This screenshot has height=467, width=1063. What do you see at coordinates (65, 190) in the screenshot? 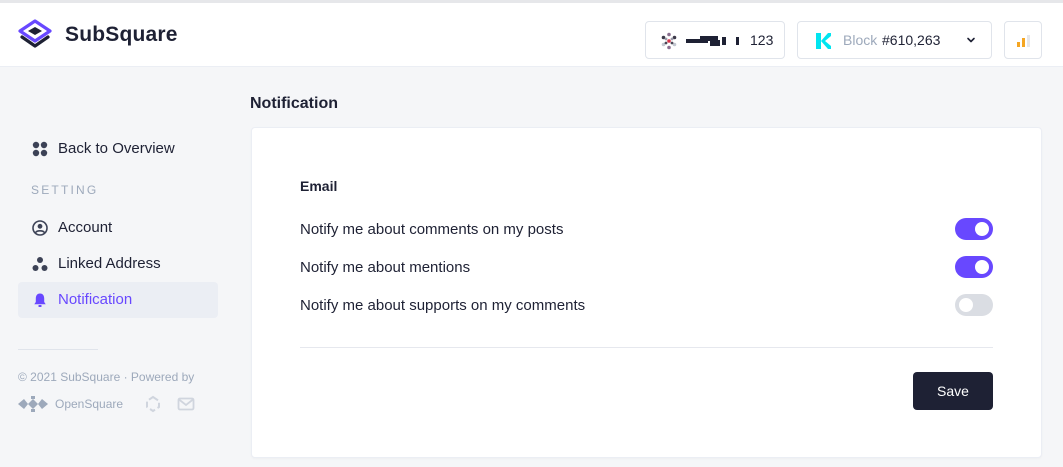
I see `sidebar-heading: SETTING` at bounding box center [65, 190].